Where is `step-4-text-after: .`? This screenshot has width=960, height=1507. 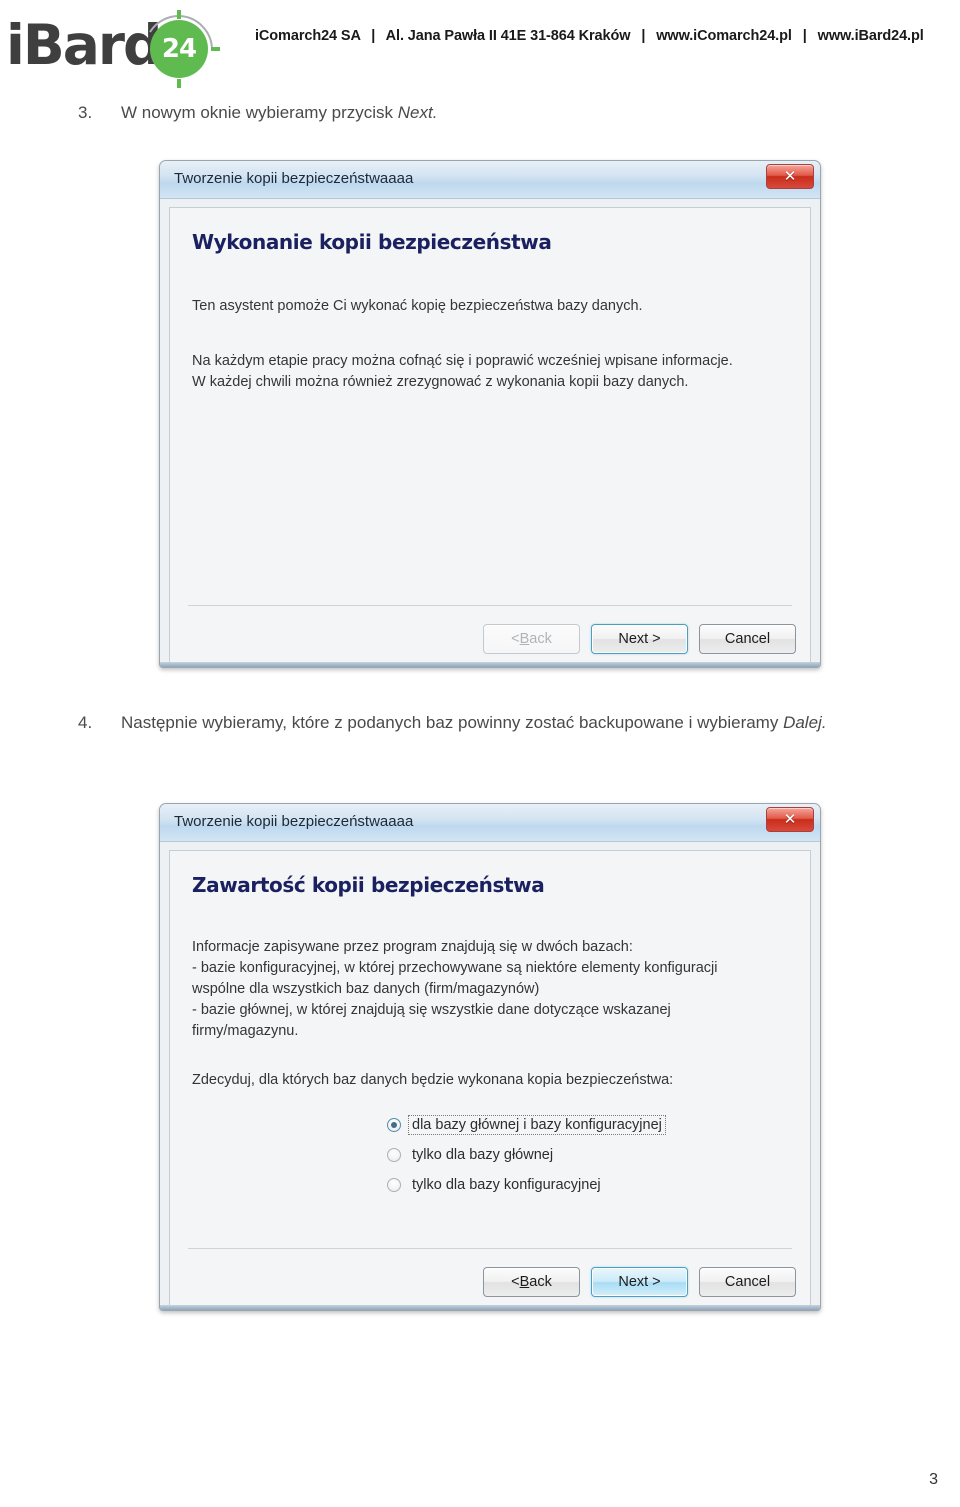
step-4-text-after: . is located at coordinates (824, 722).